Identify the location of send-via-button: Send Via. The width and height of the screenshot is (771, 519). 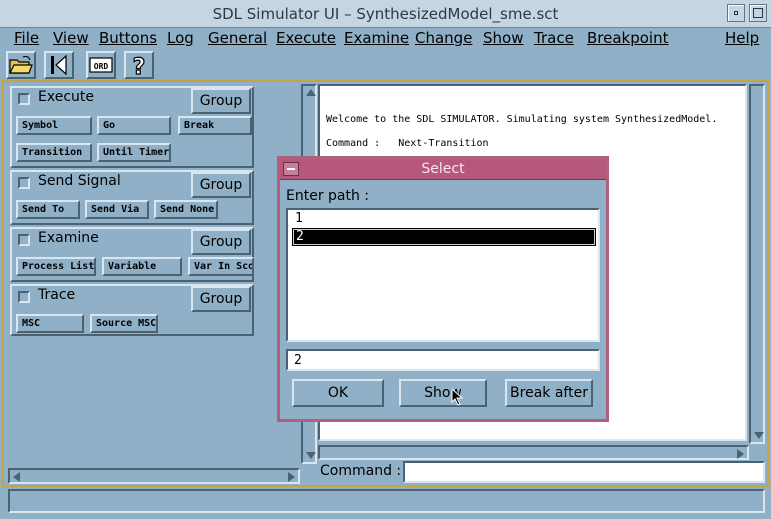
(117, 209).